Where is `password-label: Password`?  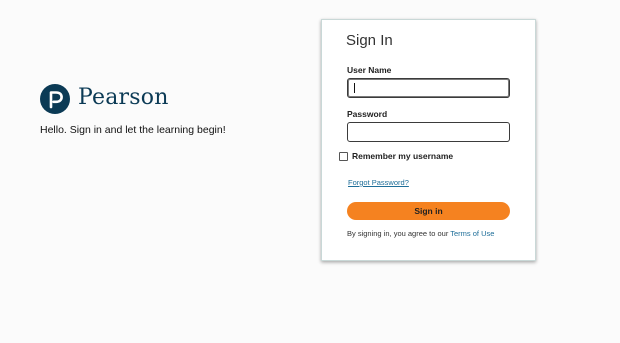 password-label: Password is located at coordinates (367, 114).